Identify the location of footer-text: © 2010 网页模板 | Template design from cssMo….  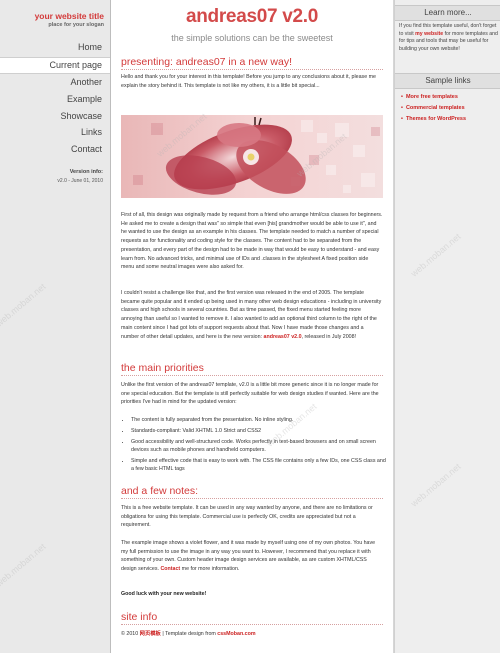
(252, 634).